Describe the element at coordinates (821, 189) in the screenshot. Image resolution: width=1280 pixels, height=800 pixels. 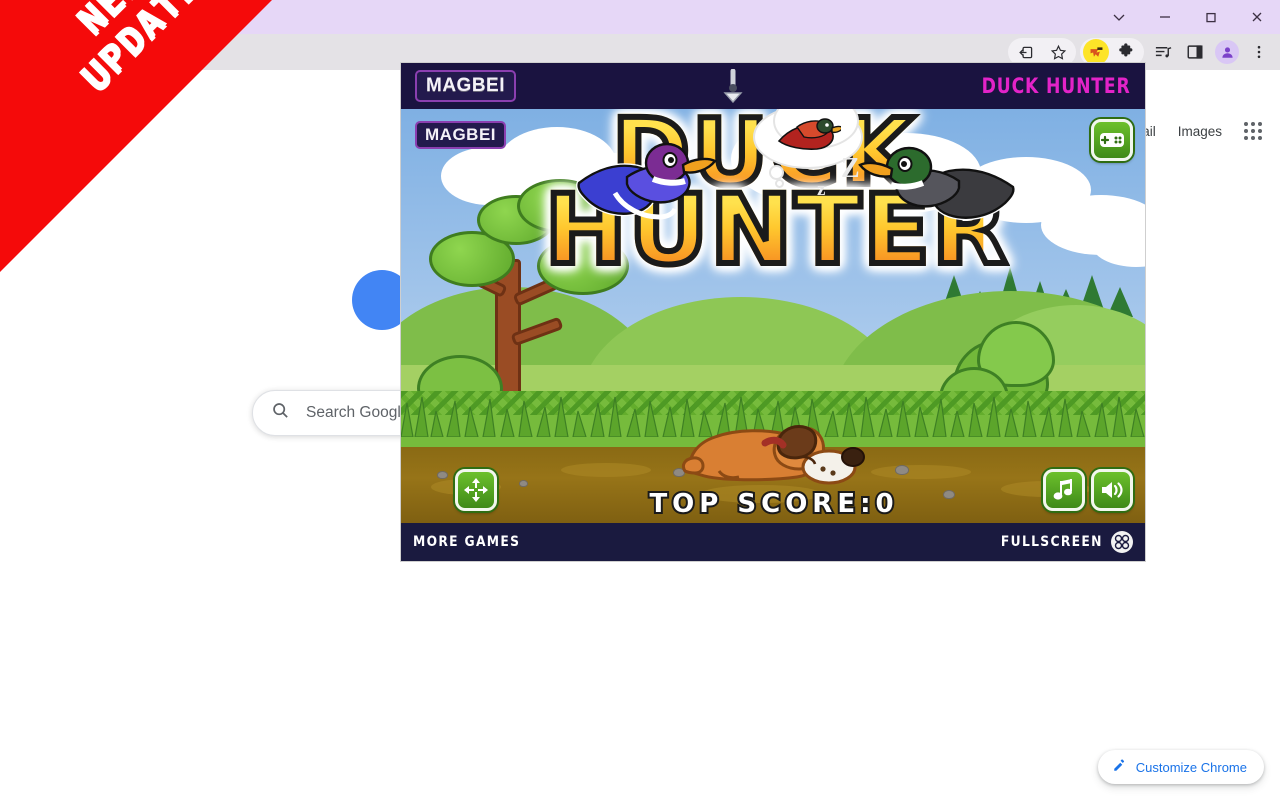
I see `sleep-z-small: z` at that location.